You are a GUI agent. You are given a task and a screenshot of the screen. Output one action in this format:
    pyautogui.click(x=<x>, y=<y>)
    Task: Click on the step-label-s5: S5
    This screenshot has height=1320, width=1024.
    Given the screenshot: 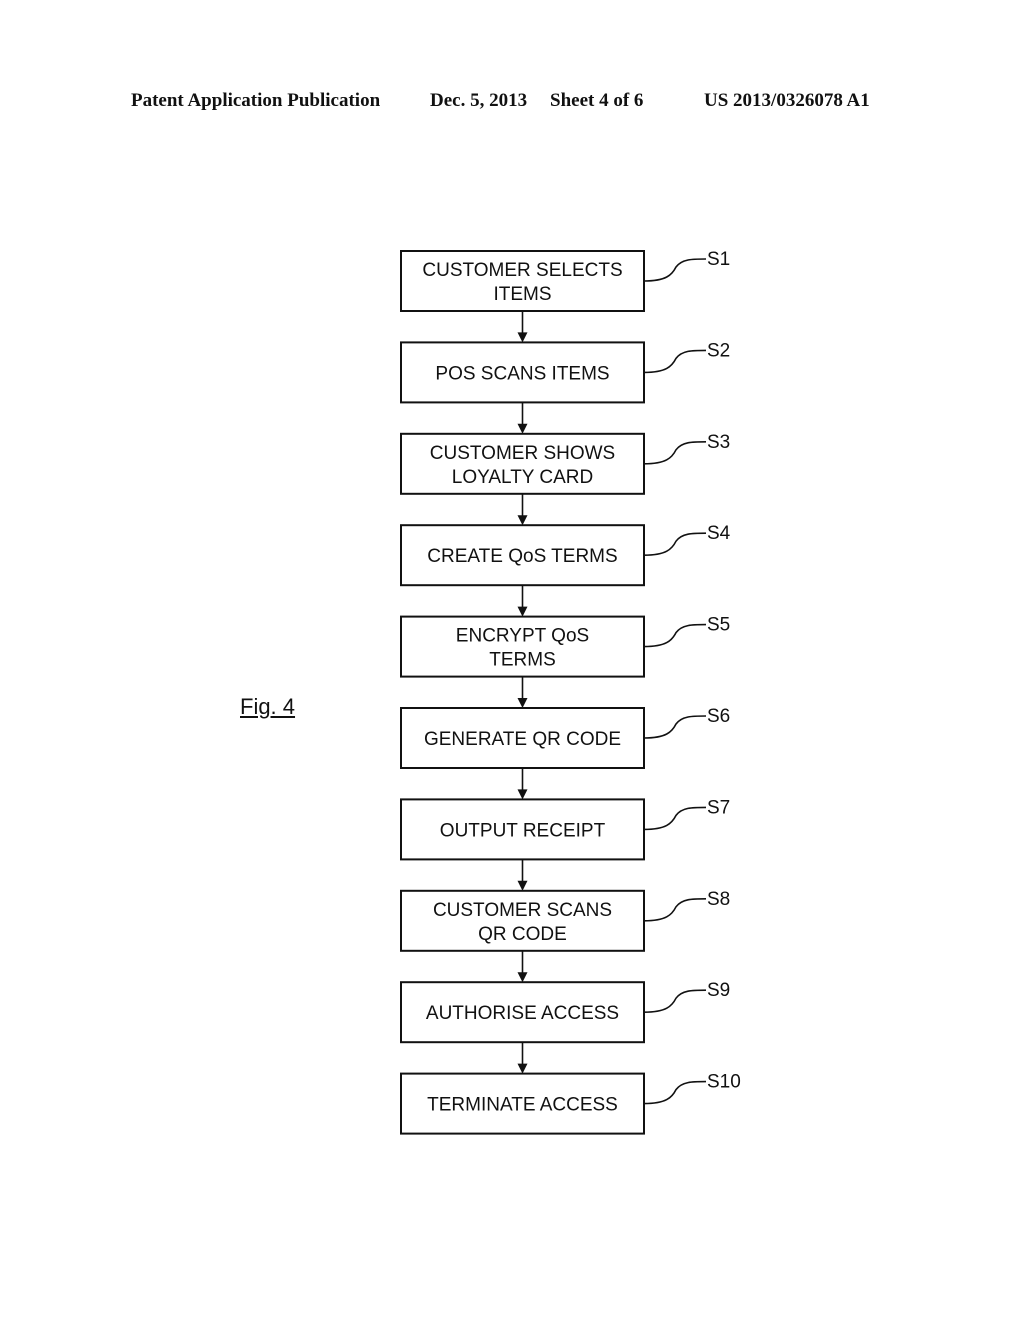 What is the action you would take?
    pyautogui.click(x=718, y=625)
    